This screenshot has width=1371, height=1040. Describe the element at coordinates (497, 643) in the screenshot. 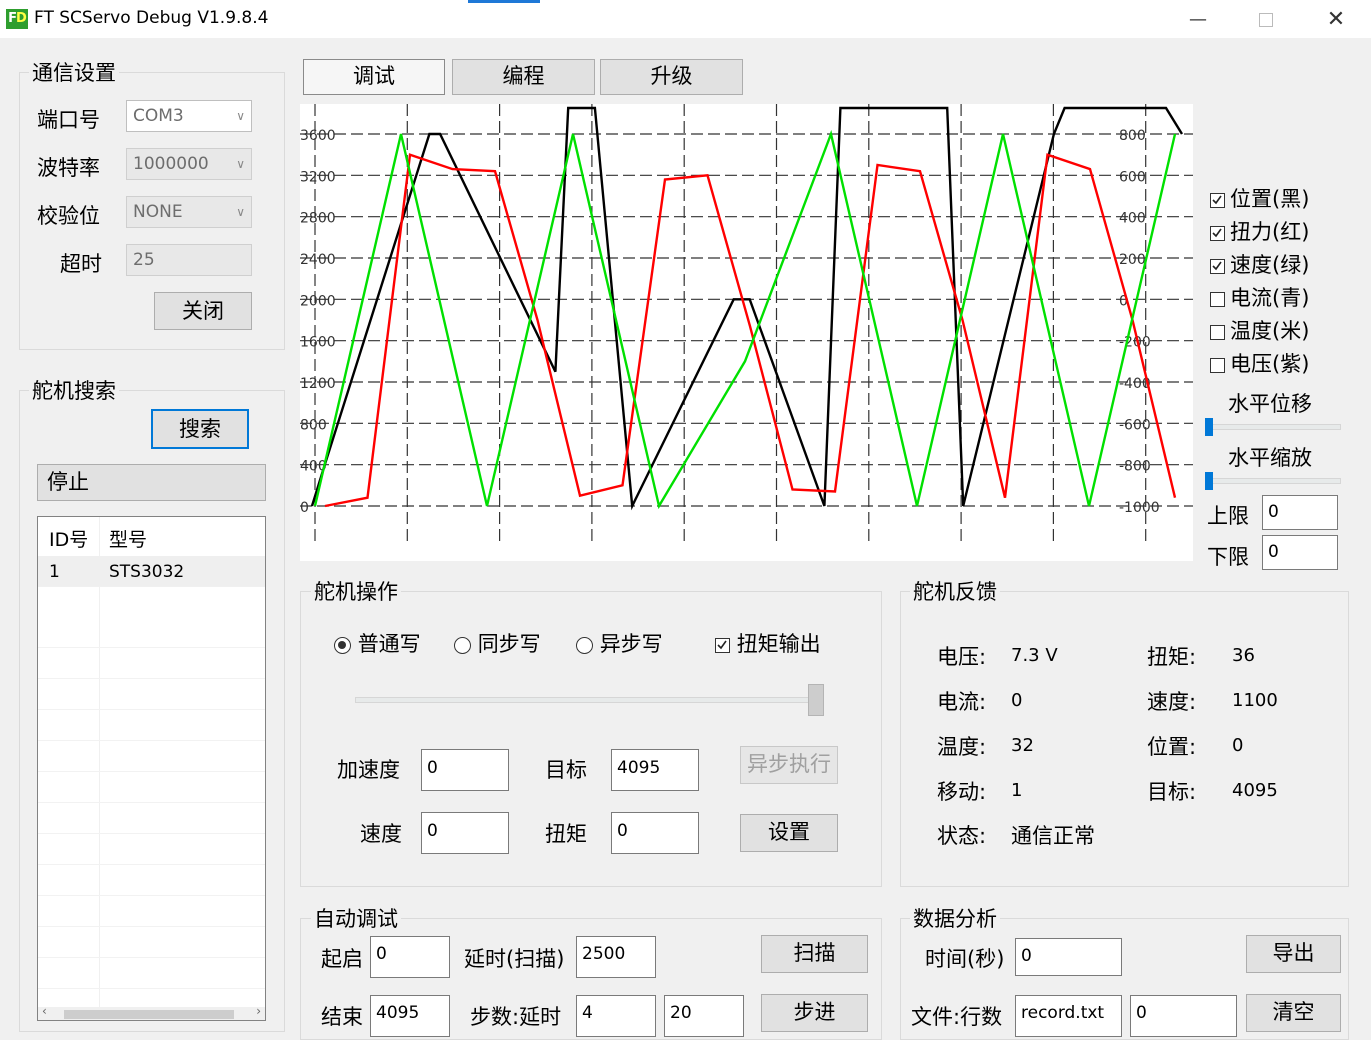

I see `write-mode-sync: 同步写` at that location.